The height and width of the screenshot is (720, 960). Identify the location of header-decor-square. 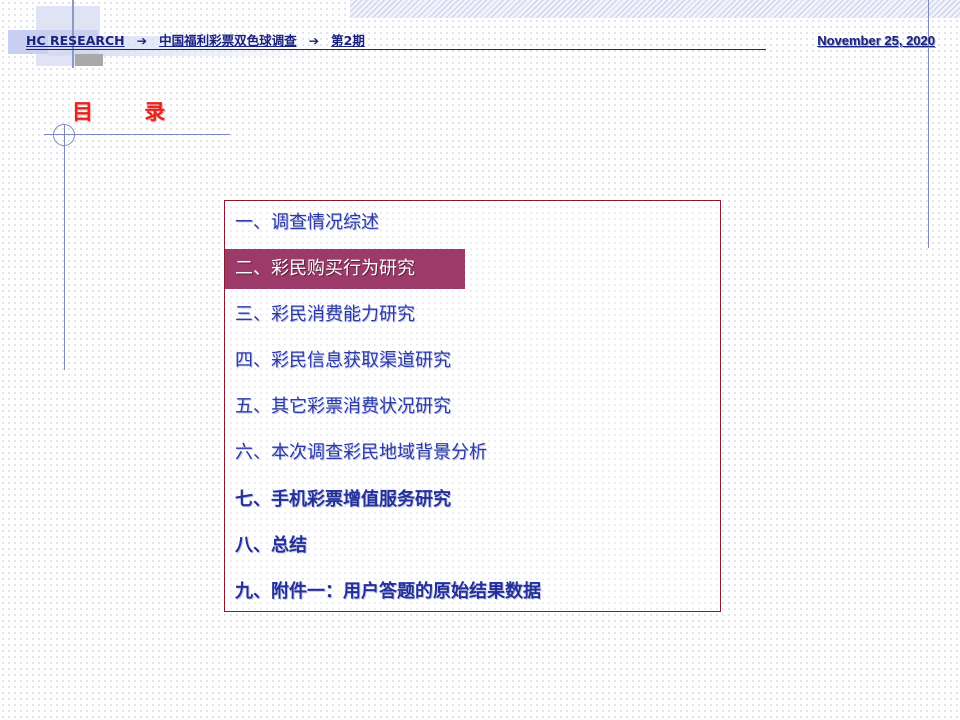
(89, 60).